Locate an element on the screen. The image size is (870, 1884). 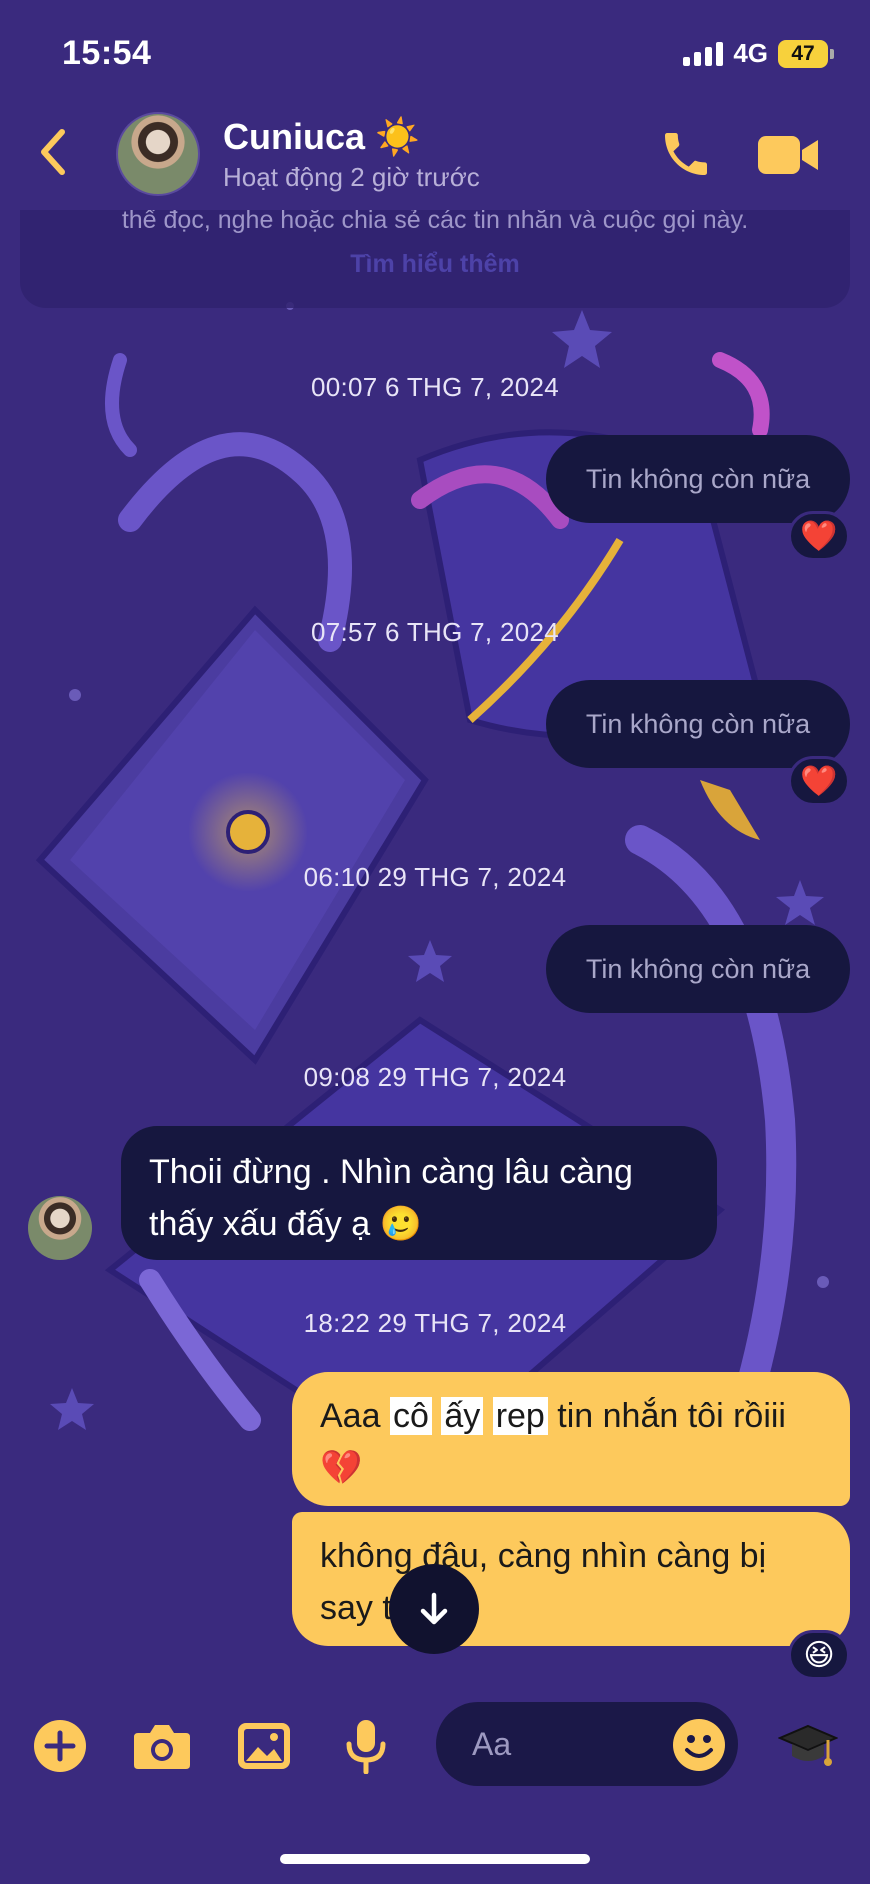
battery-icon: 47 is located at coordinates (806, 53).